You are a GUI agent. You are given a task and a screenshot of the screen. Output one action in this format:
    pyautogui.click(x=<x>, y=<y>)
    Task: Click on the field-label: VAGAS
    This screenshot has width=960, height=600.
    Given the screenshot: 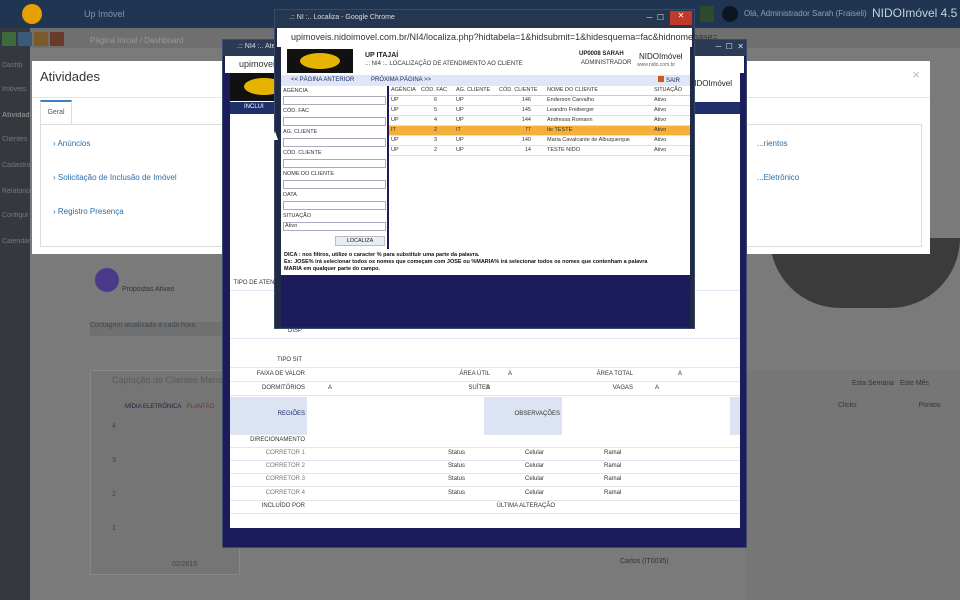 What is the action you would take?
    pyautogui.click(x=622, y=388)
    